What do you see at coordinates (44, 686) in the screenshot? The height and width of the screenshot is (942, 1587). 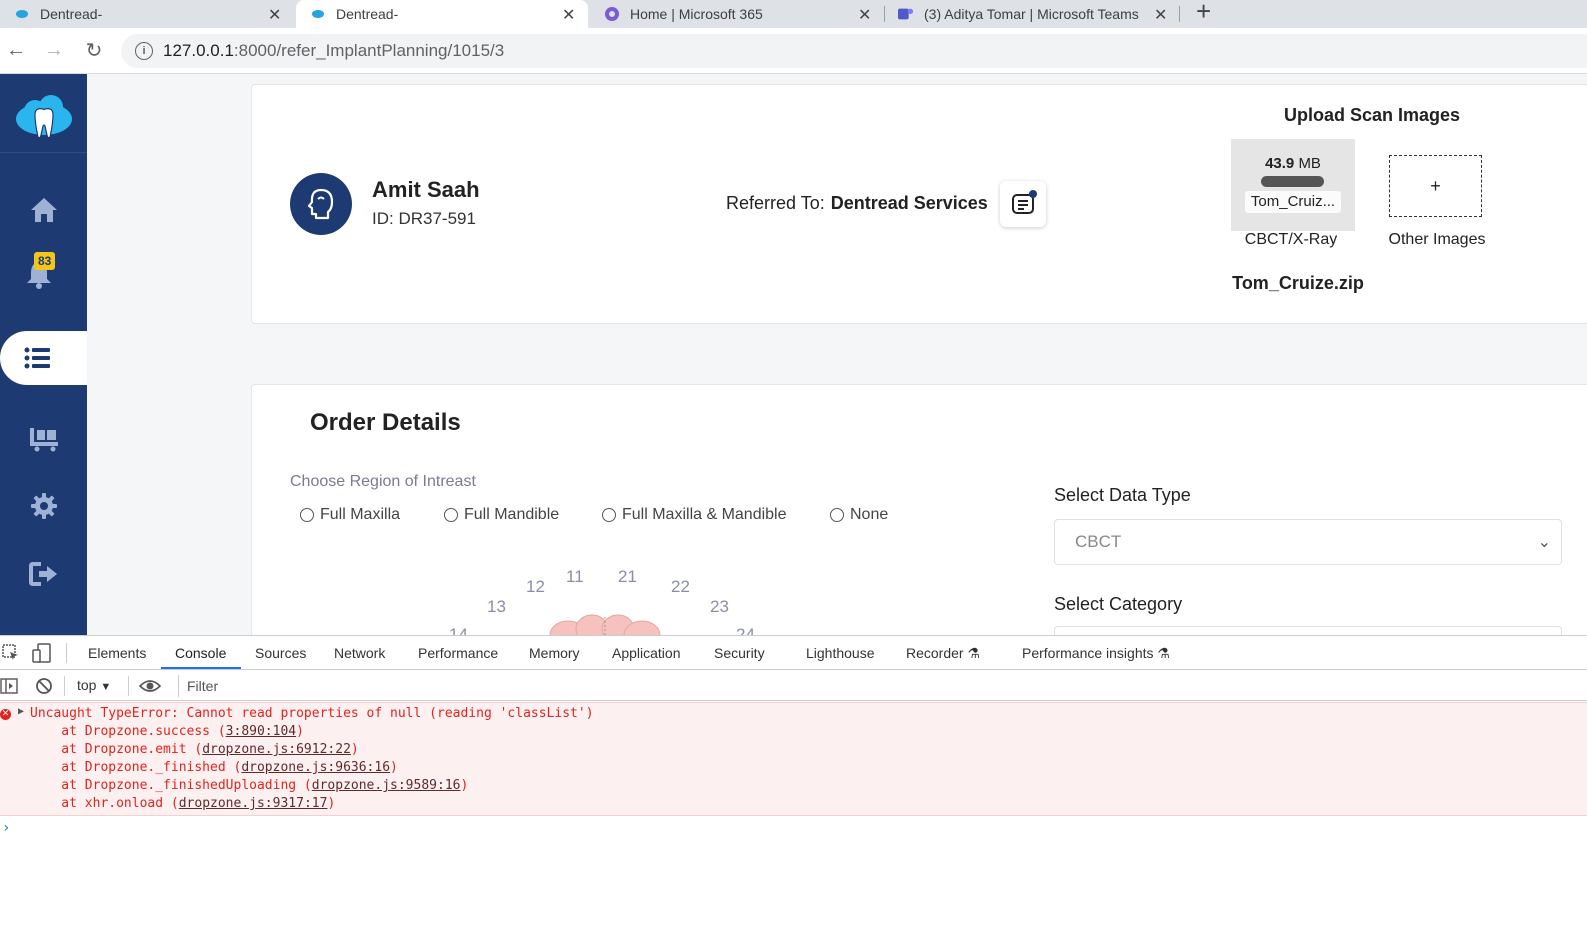 I see `clear-console-icon` at bounding box center [44, 686].